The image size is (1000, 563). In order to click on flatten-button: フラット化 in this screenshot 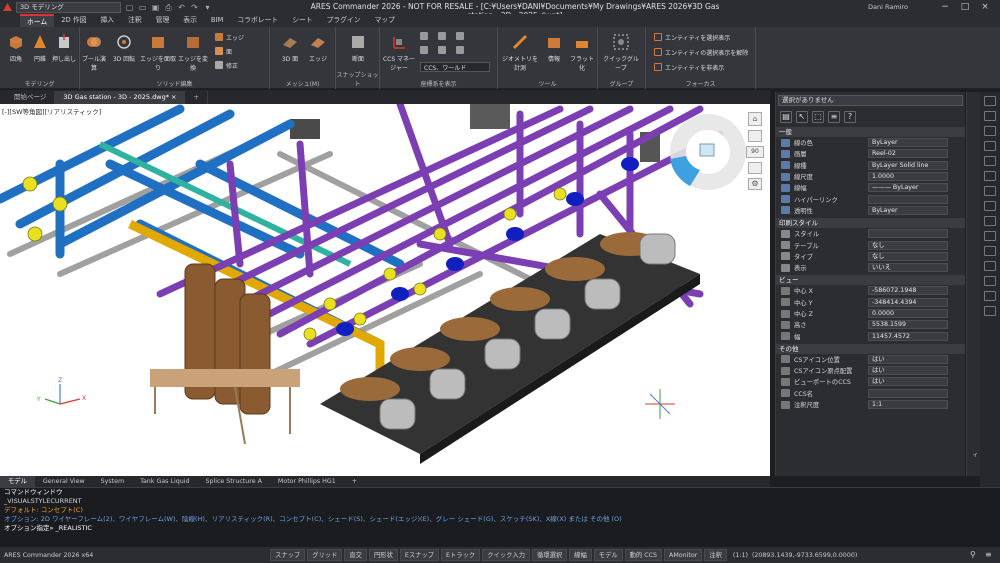, I will do `click(582, 52)`.